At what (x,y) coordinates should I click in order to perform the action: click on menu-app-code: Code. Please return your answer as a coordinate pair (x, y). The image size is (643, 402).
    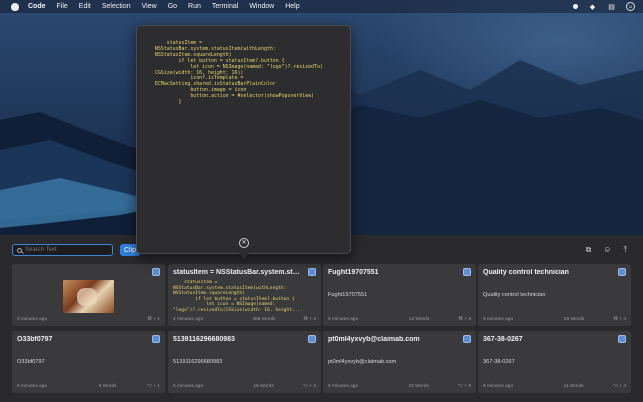
    Looking at the image, I should click on (37, 6).